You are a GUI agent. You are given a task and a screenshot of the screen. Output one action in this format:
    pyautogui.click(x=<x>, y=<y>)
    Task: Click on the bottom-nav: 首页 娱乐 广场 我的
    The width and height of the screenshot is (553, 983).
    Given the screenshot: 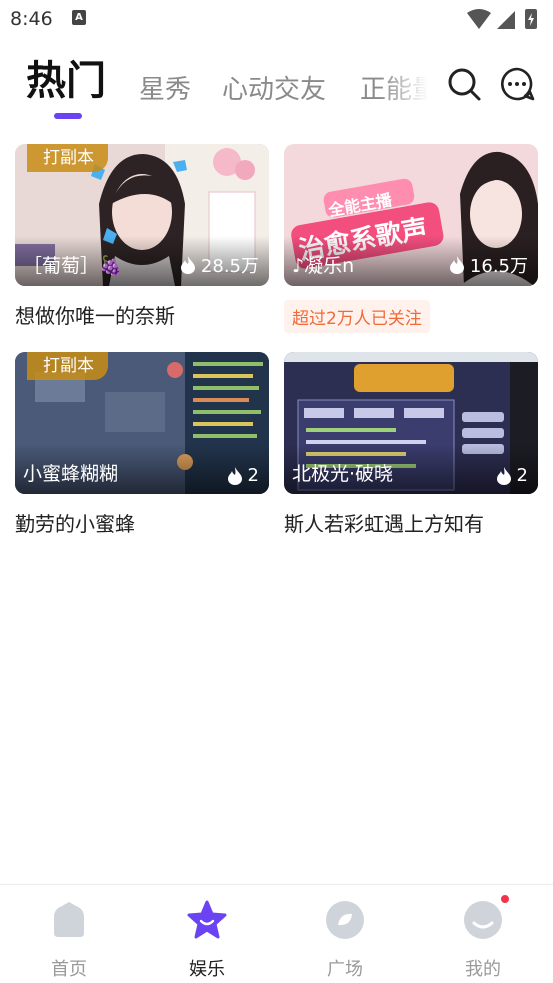 What is the action you would take?
    pyautogui.click(x=276, y=933)
    